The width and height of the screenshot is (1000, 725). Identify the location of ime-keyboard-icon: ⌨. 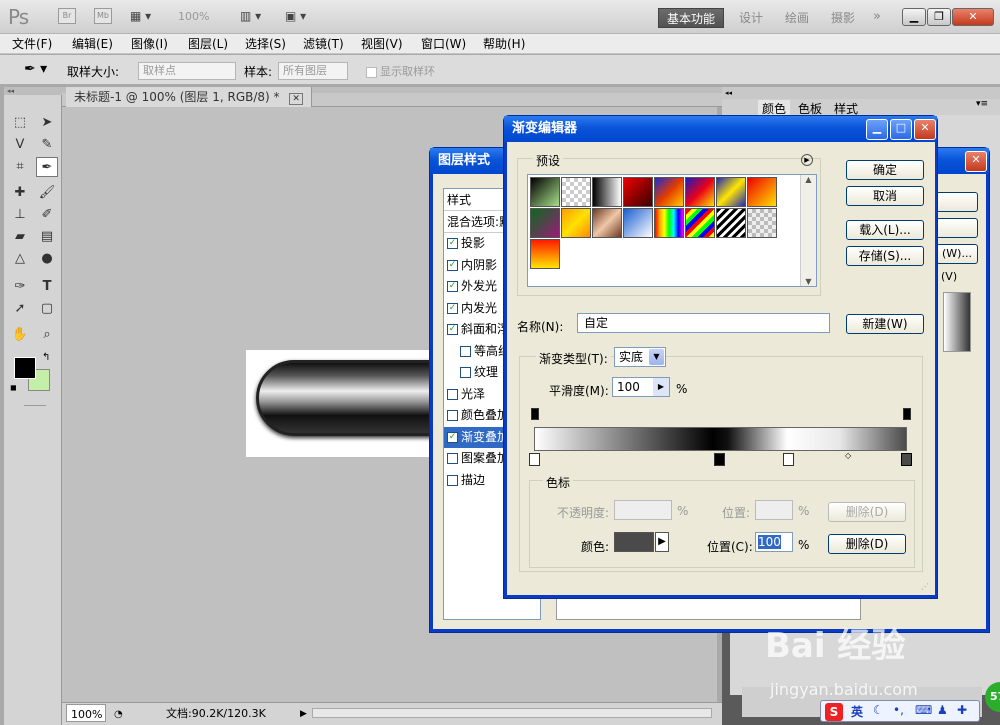
(923, 710).